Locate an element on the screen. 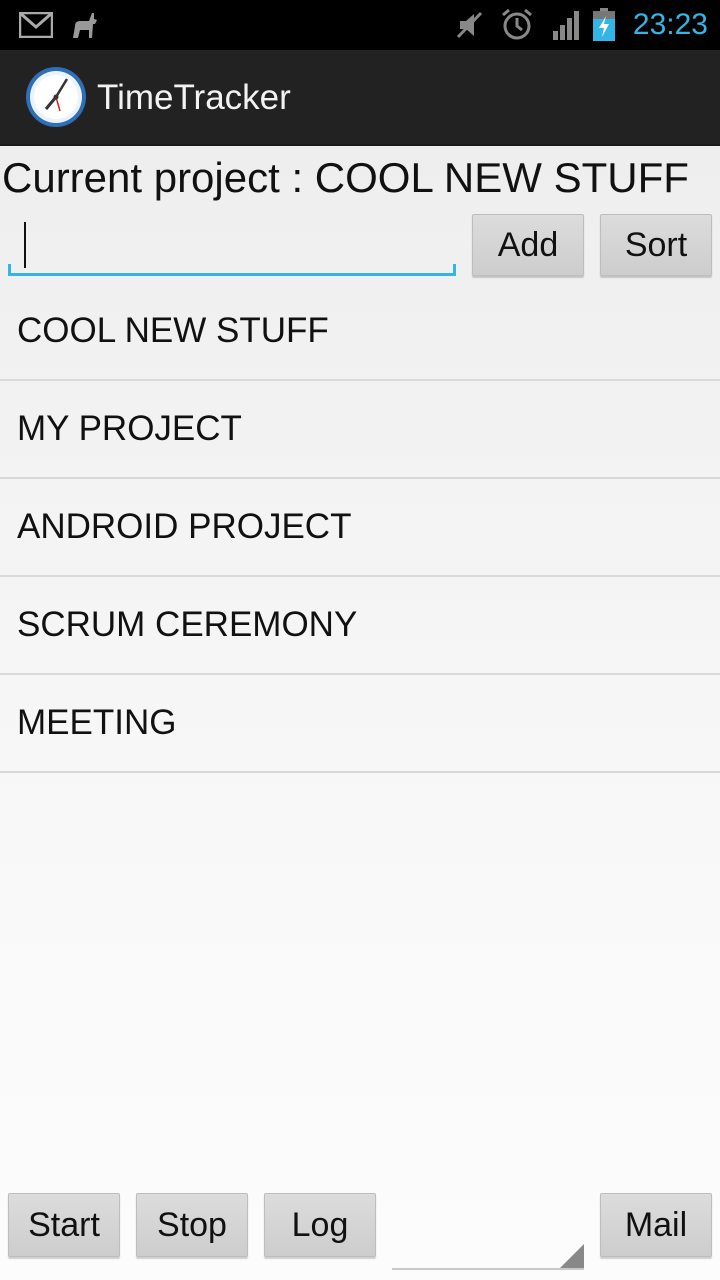 The height and width of the screenshot is (1280, 720). add-button: Add is located at coordinates (528, 245).